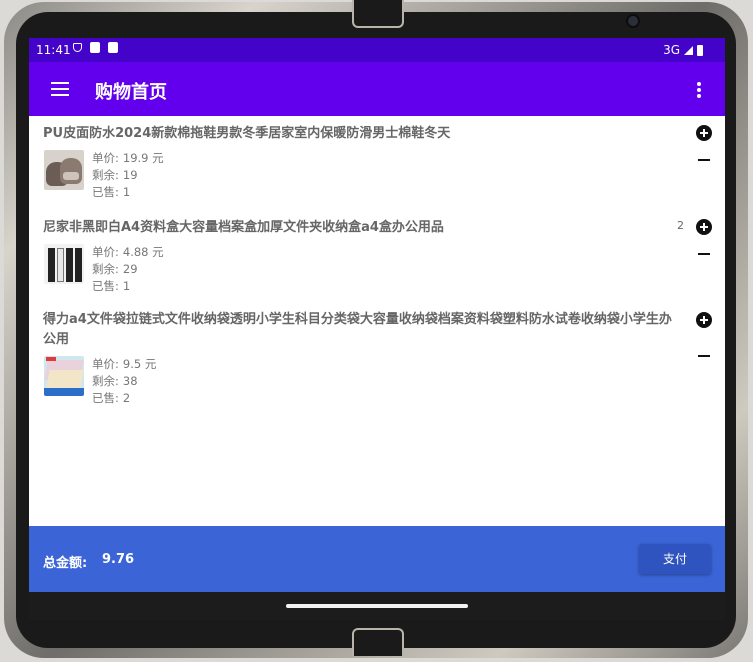  I want to click on app-bar: 购物首页, so click(377, 89).